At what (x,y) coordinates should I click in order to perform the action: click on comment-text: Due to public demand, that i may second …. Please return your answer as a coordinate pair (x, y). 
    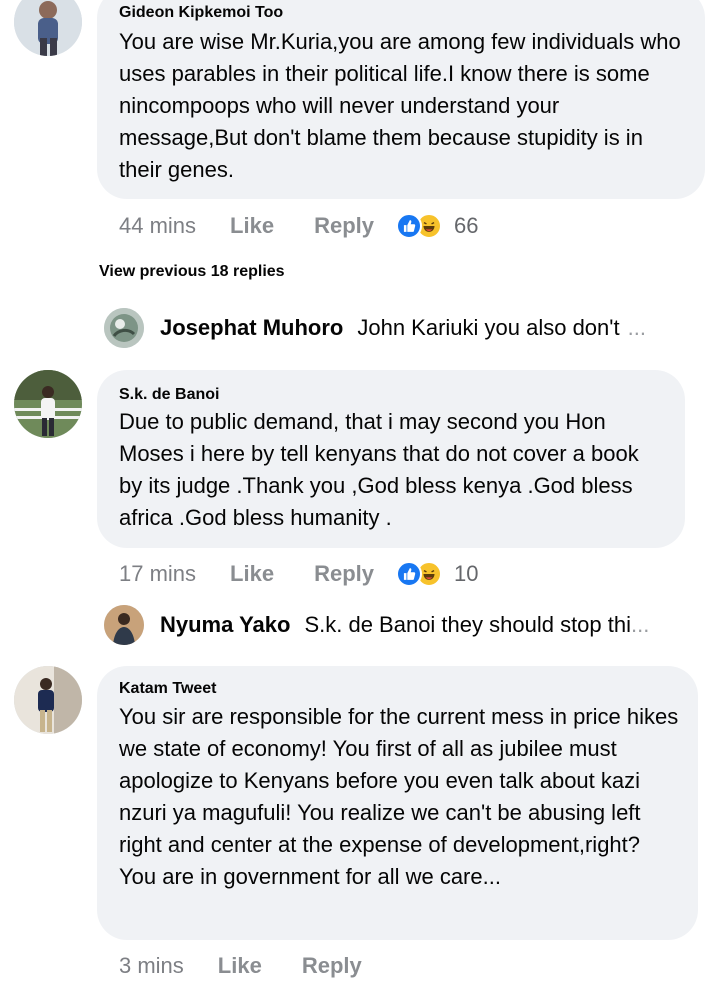
    Looking at the image, I should click on (379, 469).